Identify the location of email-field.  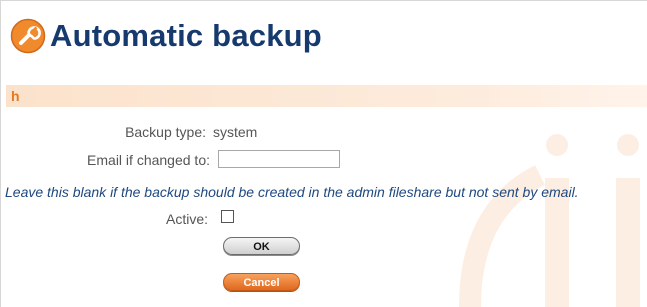
(279, 159).